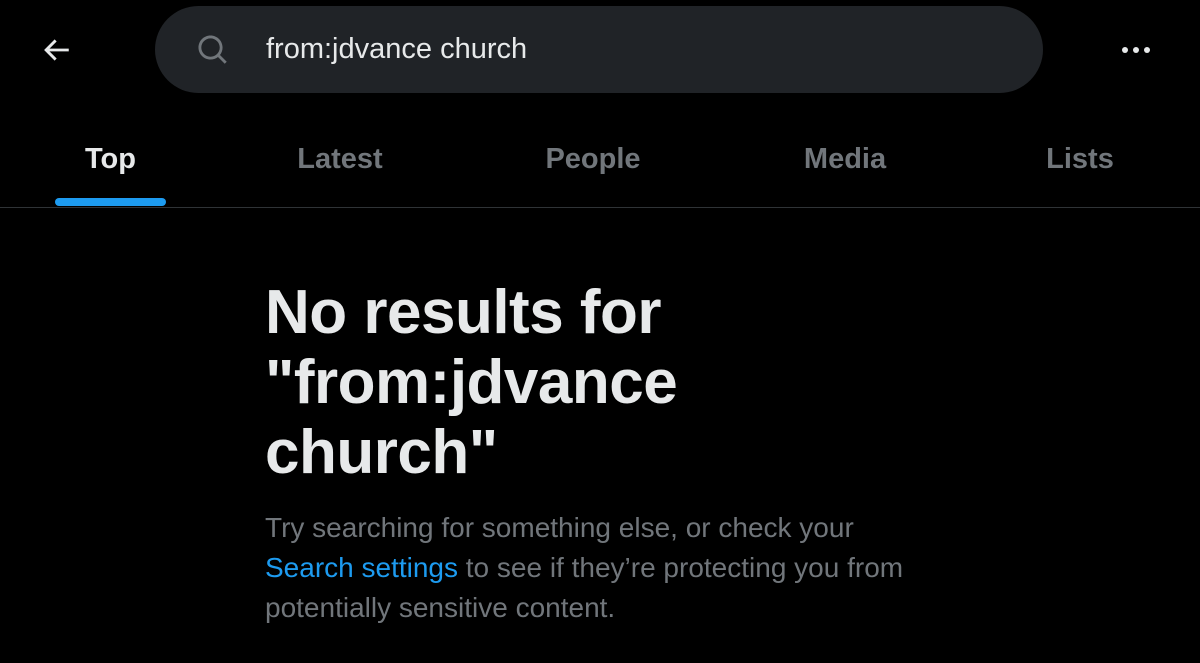  What do you see at coordinates (213, 50) in the screenshot?
I see `search-icon` at bounding box center [213, 50].